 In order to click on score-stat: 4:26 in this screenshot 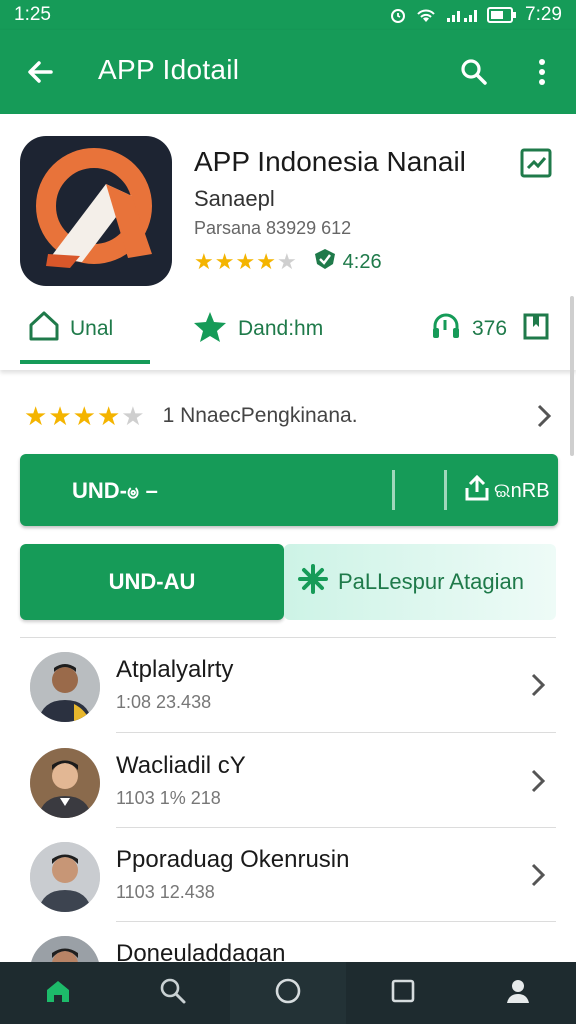, I will do `click(347, 262)`.